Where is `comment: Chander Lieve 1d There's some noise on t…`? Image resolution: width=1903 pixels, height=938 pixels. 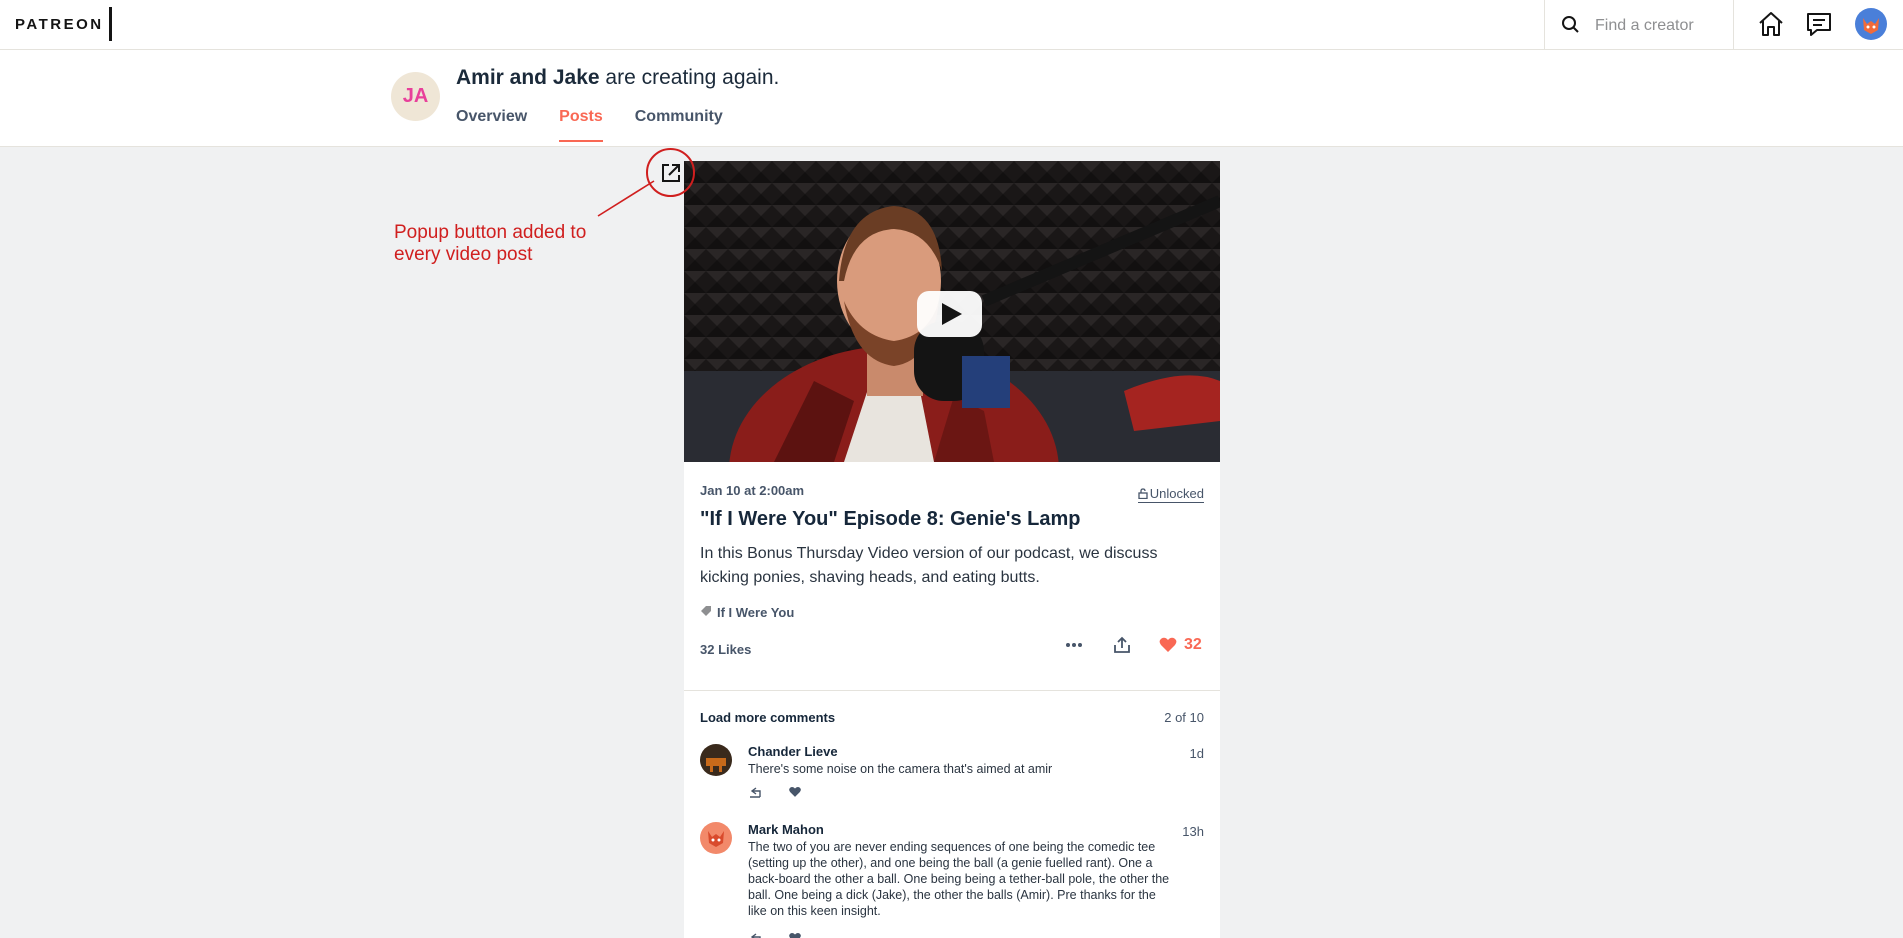
comment: Chander Lieve 1d There's some noise on t… is located at coordinates (952, 779).